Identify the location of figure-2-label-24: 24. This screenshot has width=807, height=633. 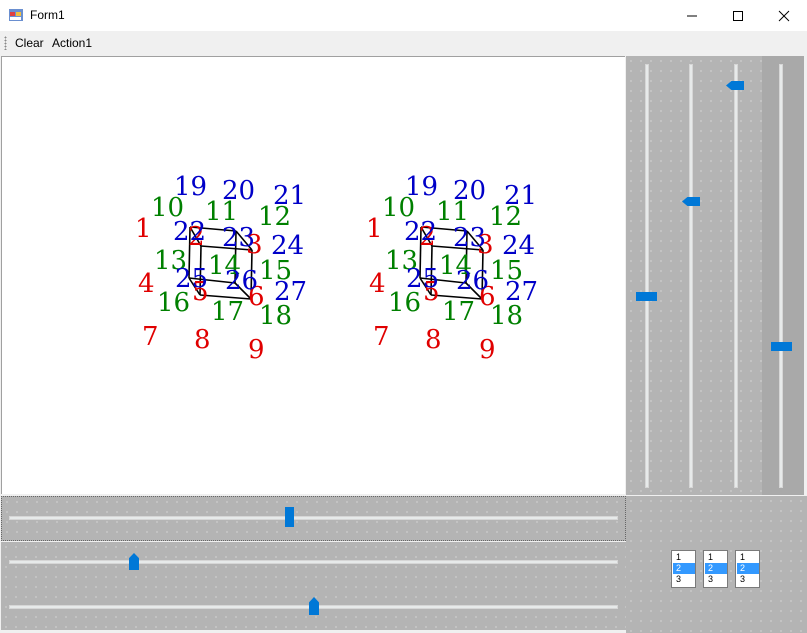
(518, 246).